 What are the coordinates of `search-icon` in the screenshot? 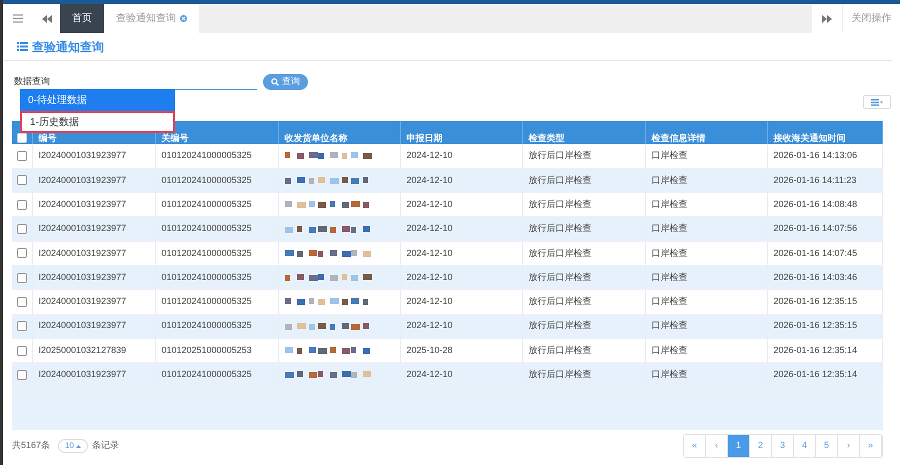 It's located at (275, 82).